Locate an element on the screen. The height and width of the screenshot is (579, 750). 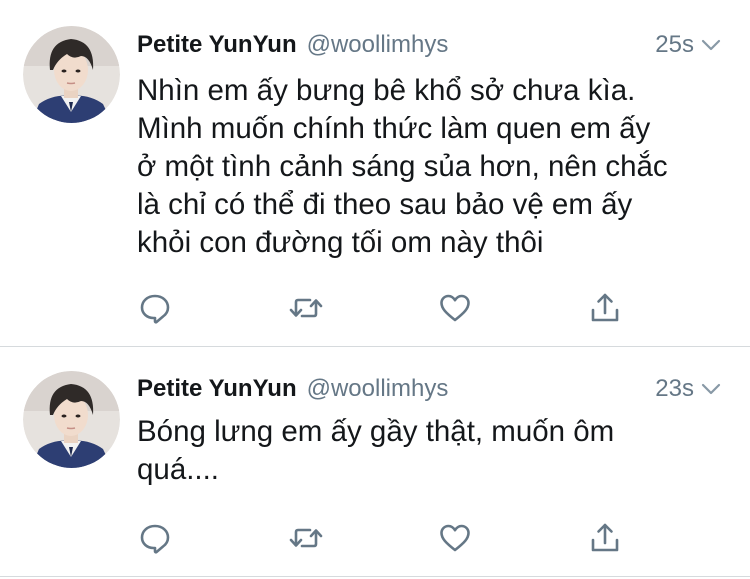
tweet-header: Petite YunYun @woollimhys 25s is located at coordinates (429, 45).